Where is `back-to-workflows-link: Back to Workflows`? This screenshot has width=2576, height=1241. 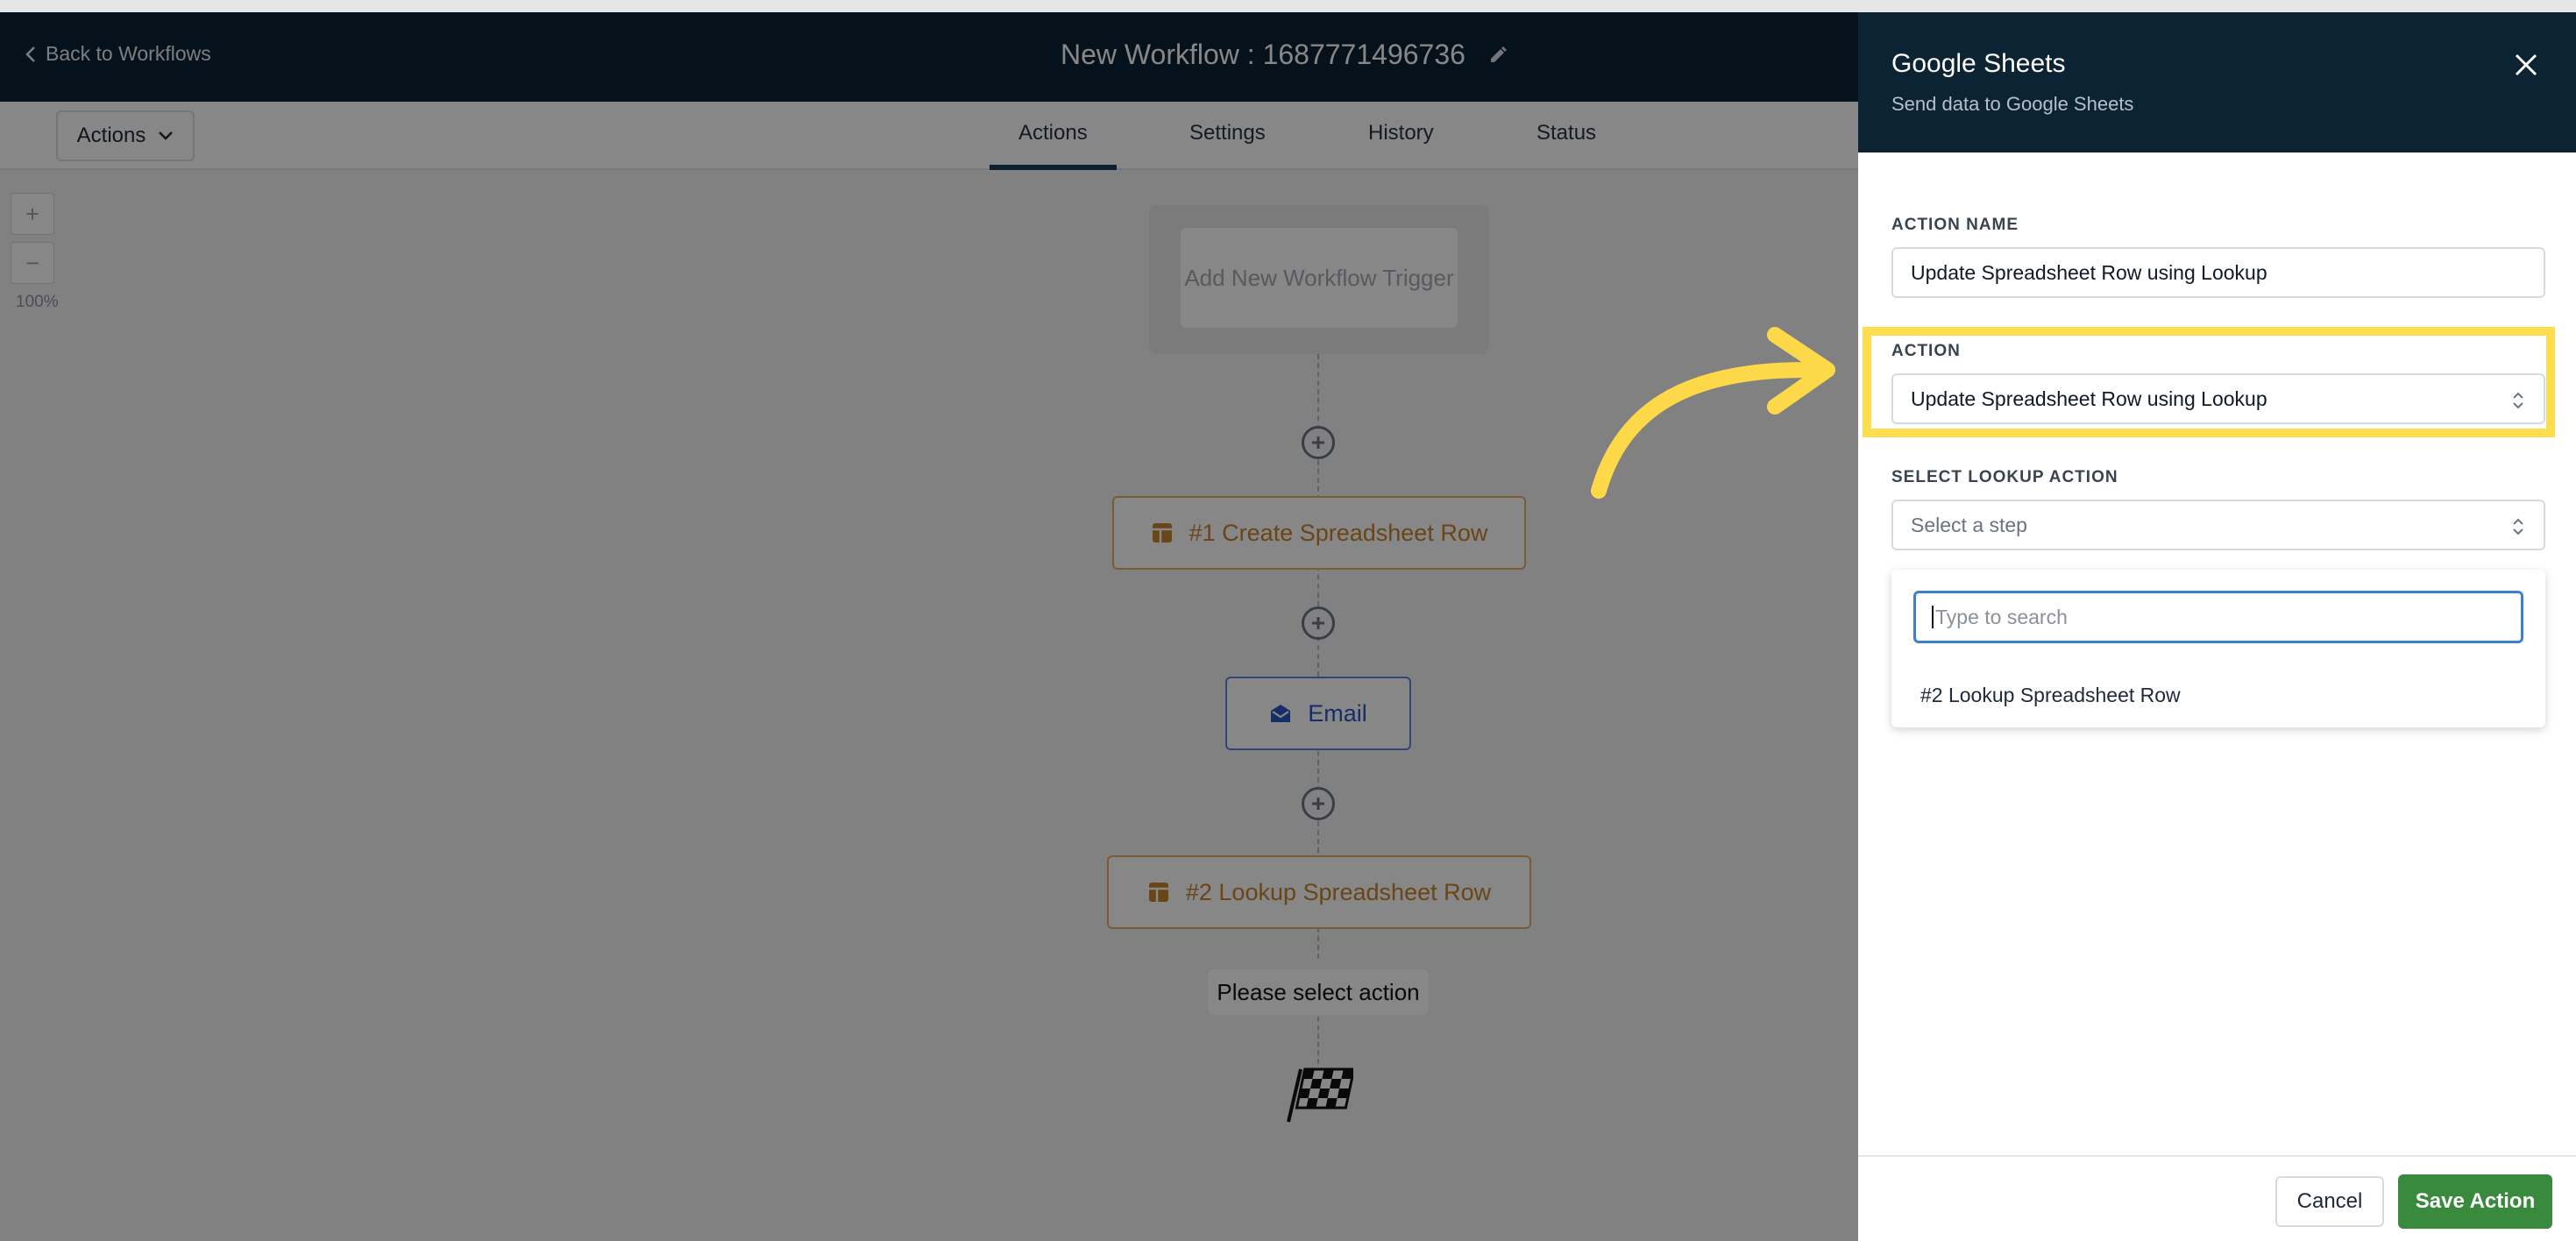
back-to-workflows-link: Back to Workflows is located at coordinates (118, 54).